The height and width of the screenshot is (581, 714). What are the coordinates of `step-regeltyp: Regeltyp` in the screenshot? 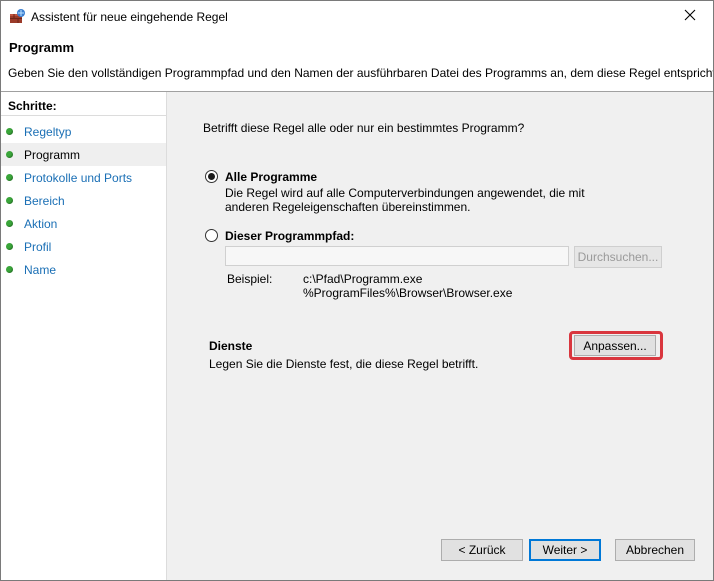 It's located at (83, 131).